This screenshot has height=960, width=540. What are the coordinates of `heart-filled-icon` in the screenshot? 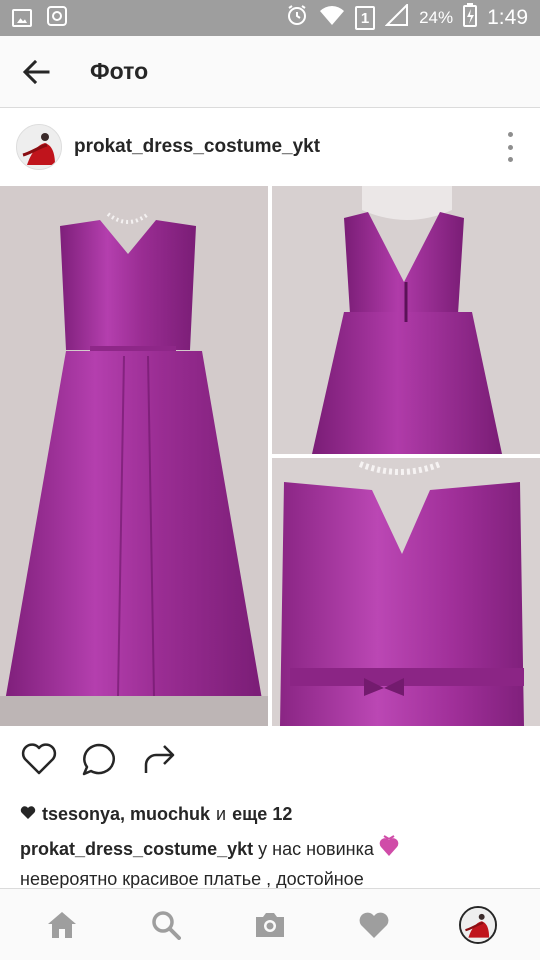 It's located at (28, 814).